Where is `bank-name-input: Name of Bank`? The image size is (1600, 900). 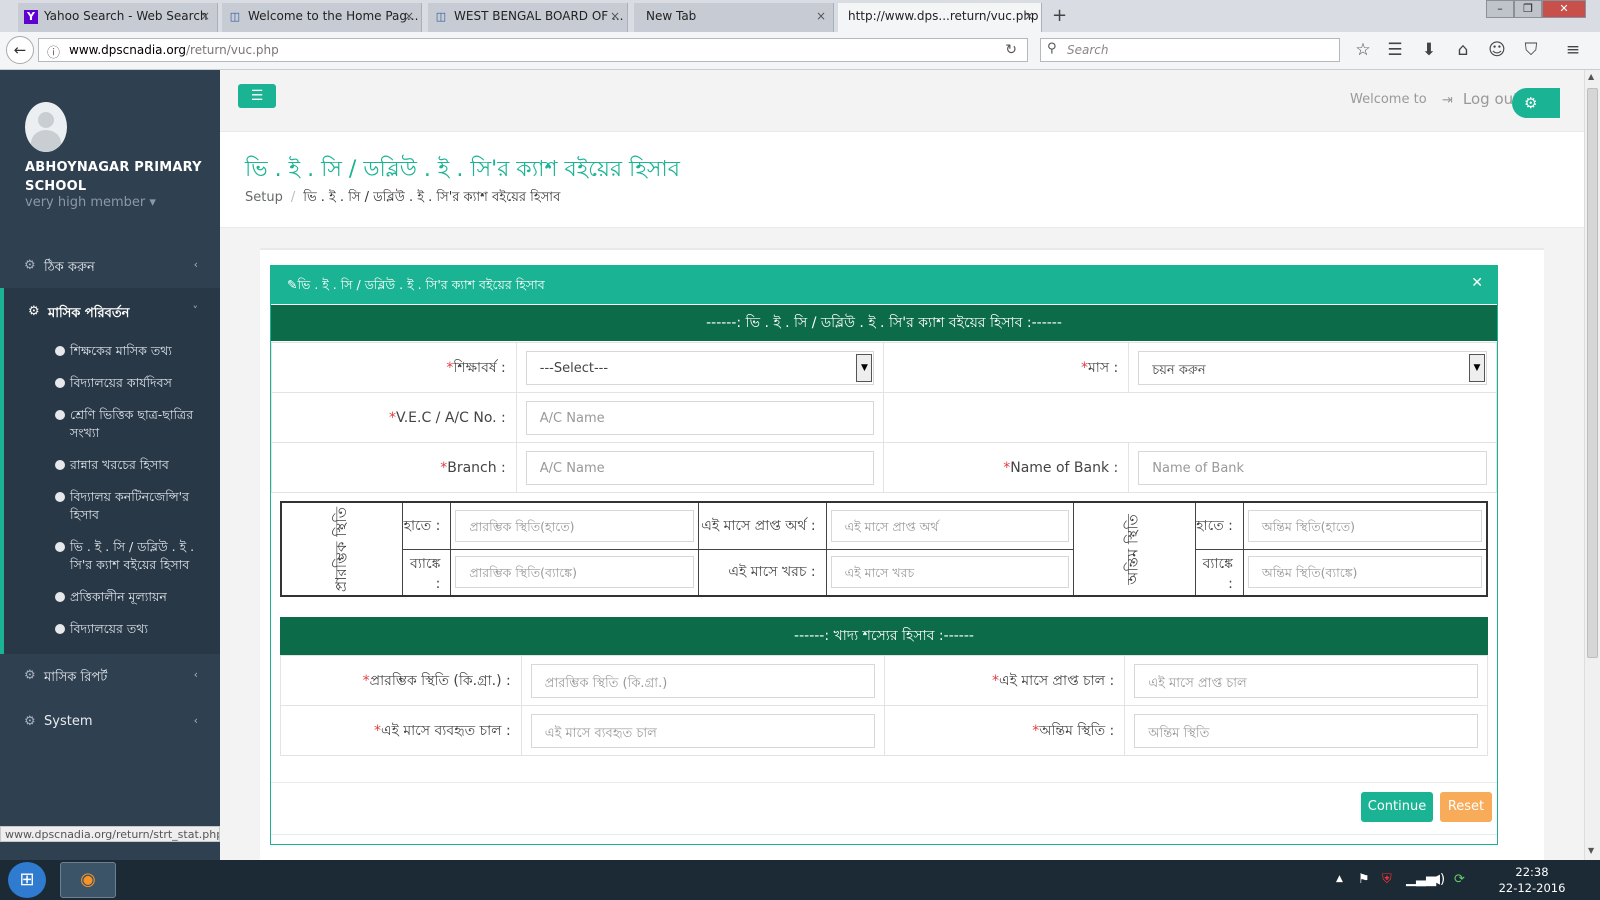 bank-name-input: Name of Bank is located at coordinates (1312, 467).